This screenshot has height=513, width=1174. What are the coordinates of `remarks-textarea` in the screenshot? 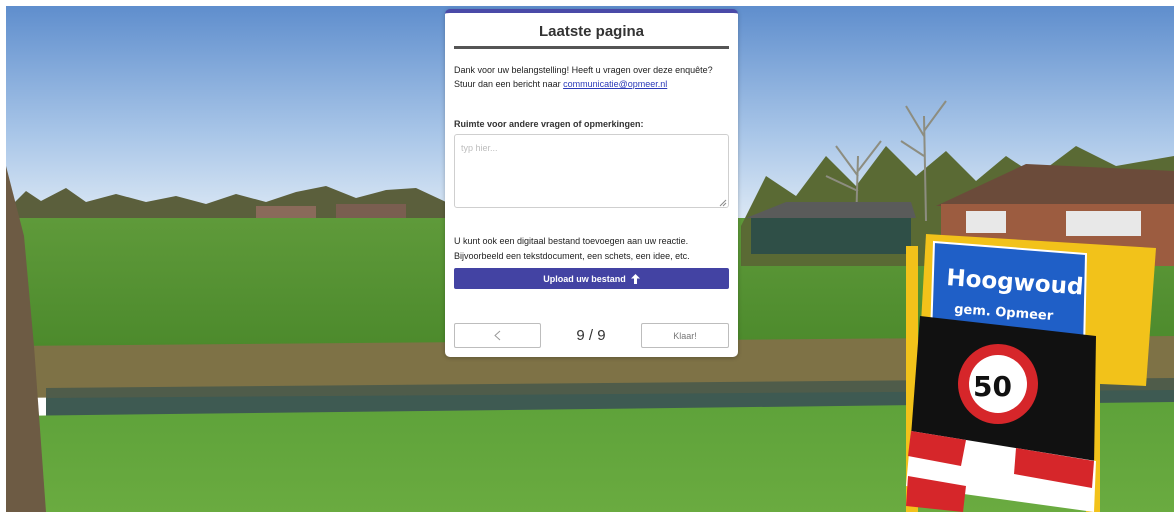 It's located at (591, 171).